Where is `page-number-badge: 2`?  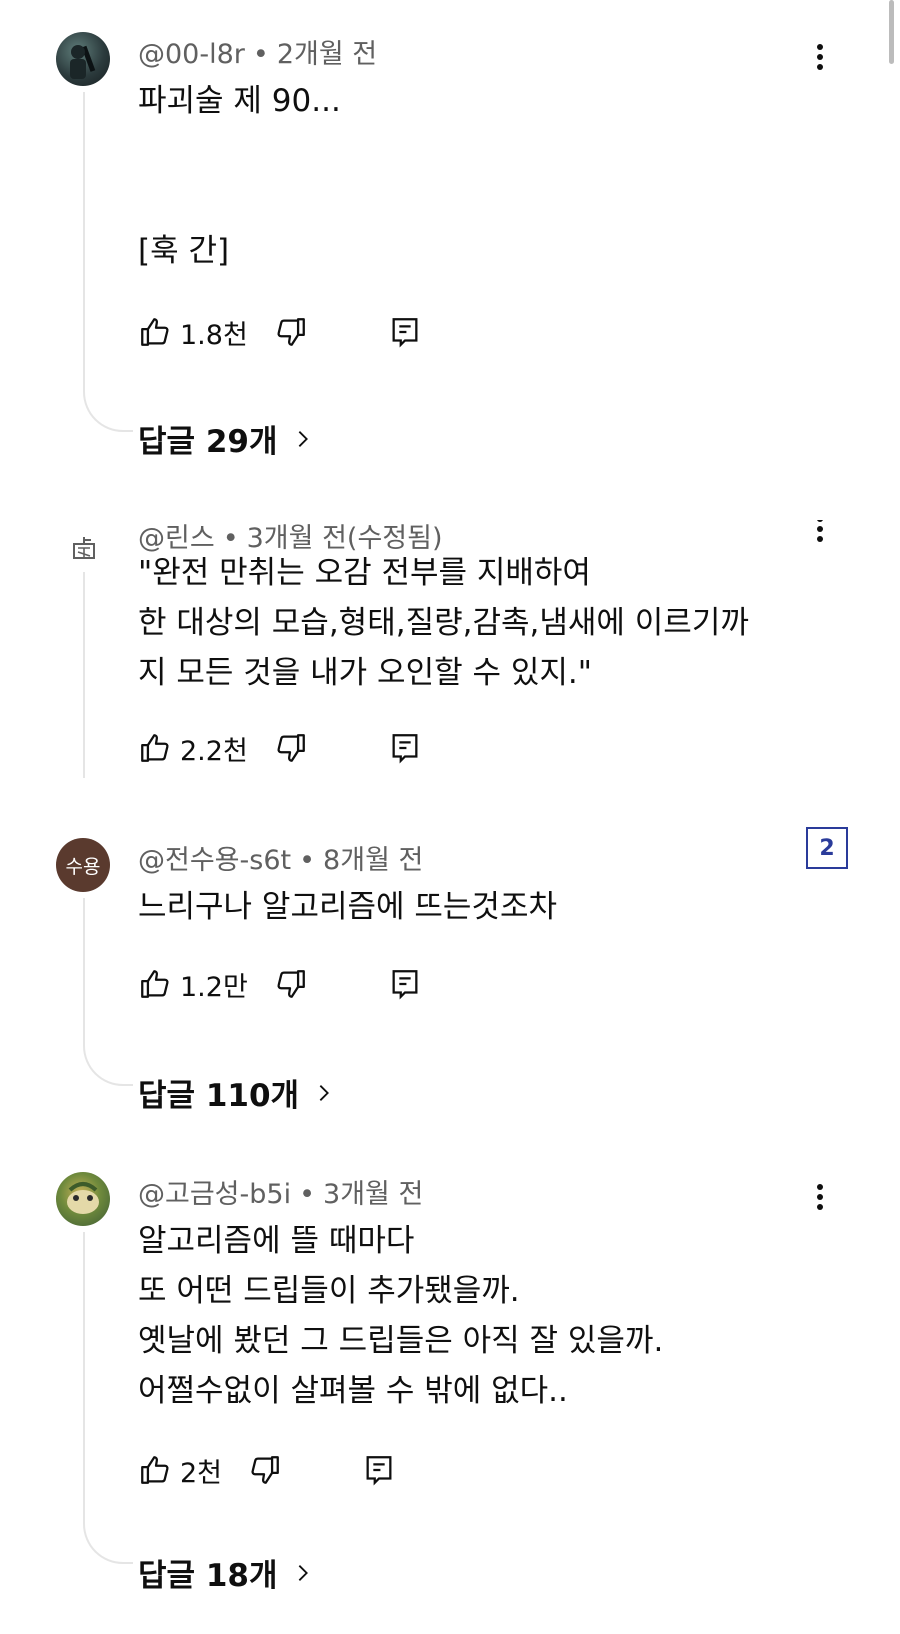
page-number-badge: 2 is located at coordinates (827, 848).